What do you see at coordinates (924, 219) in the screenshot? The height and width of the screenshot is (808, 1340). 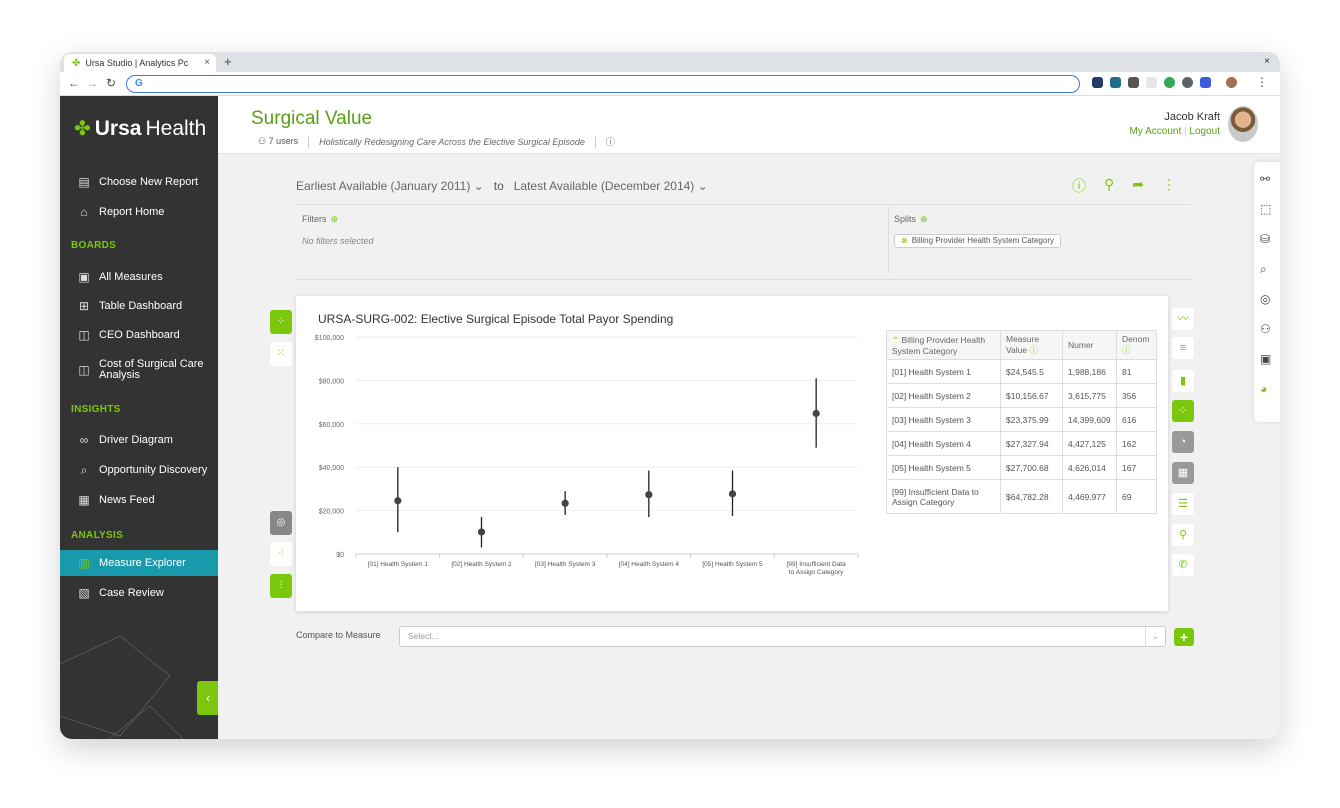 I see `add-split-icon: ⊕` at bounding box center [924, 219].